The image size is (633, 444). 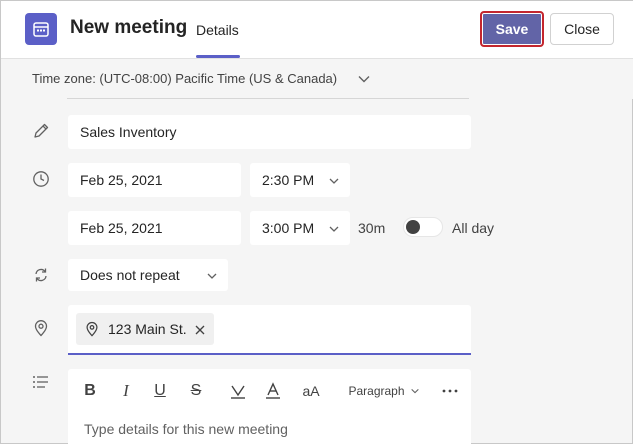 What do you see at coordinates (269, 132) in the screenshot?
I see `title-input: Sales Inventory` at bounding box center [269, 132].